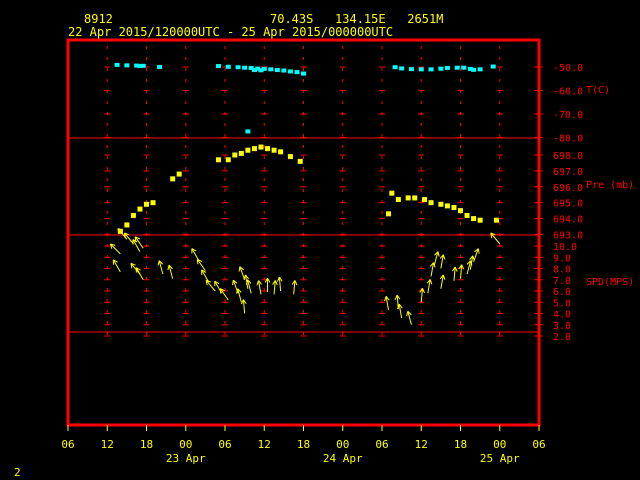 The width and height of the screenshot is (640, 480). I want to click on ytick-label-pressure-5: 693.0, so click(568, 236).